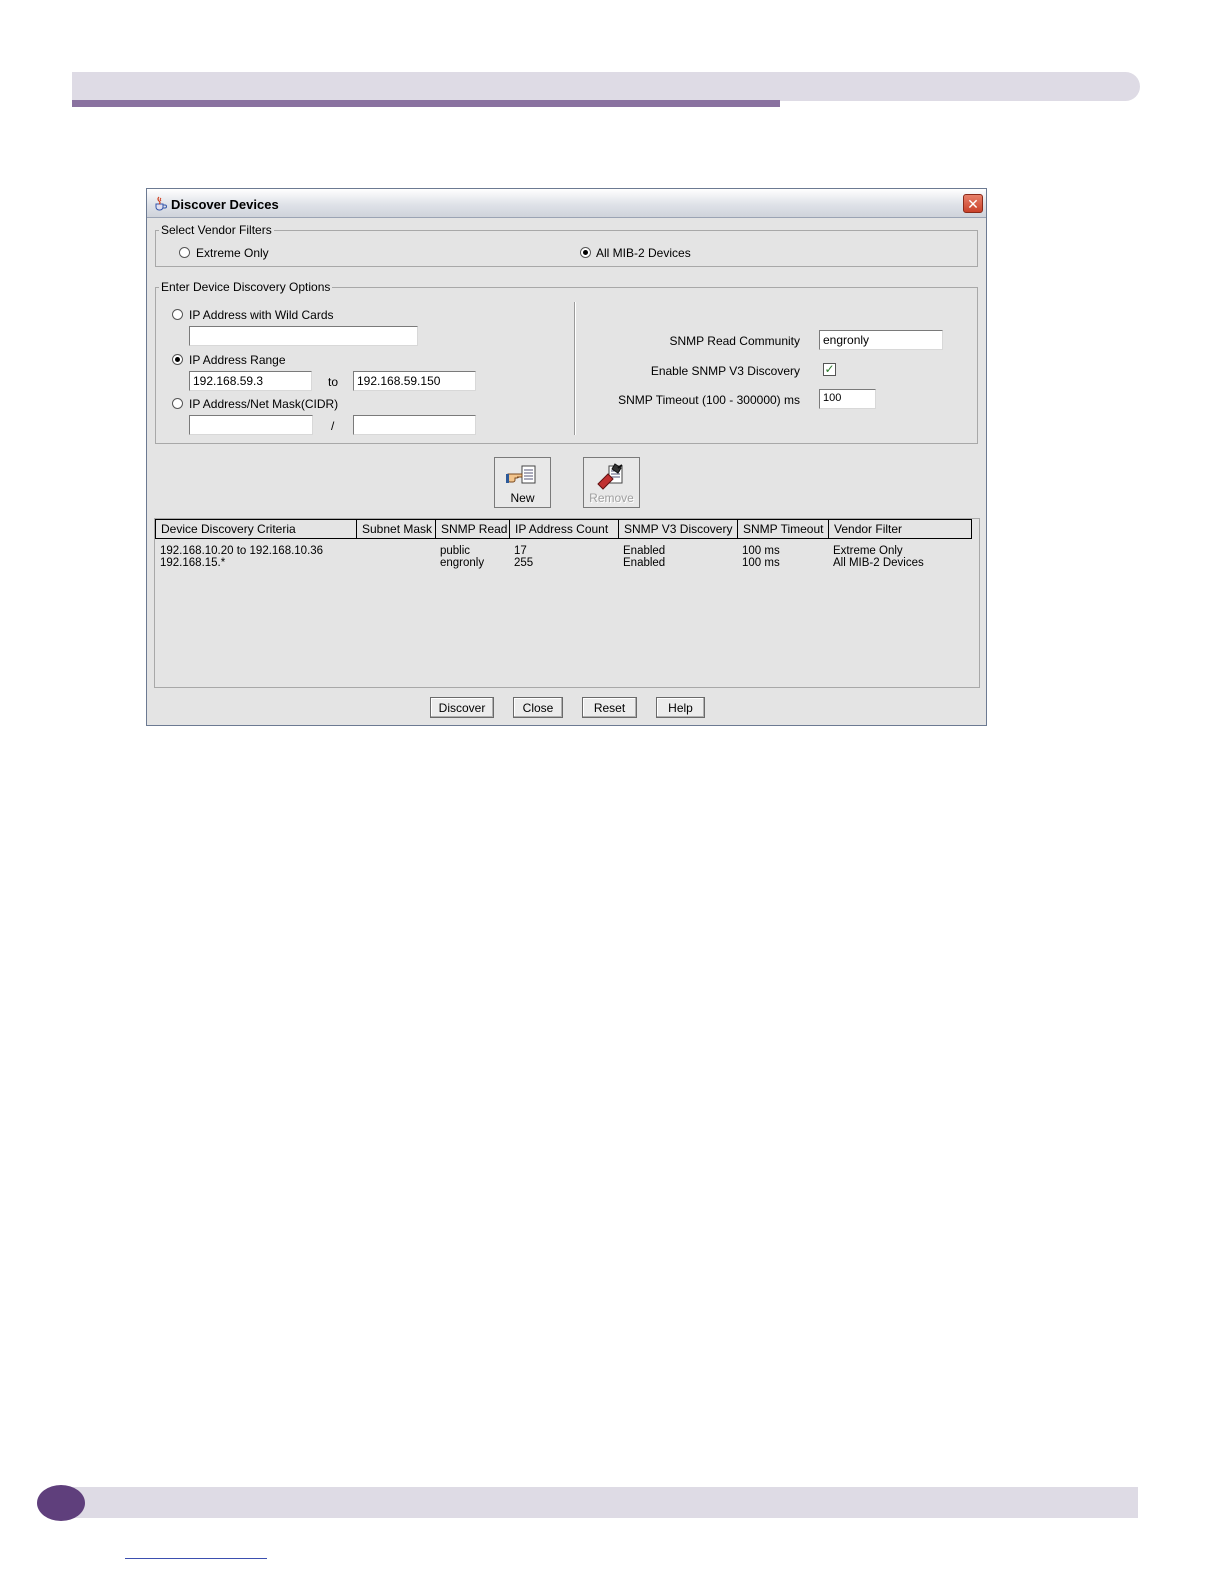  I want to click on range-from-input: 192.168.59.3, so click(250, 381).